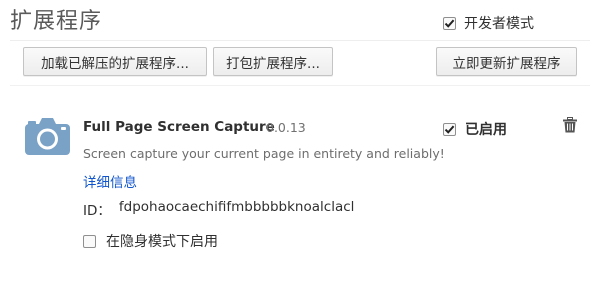 The width and height of the screenshot is (600, 283). Describe the element at coordinates (570, 125) in the screenshot. I see `trash-icon` at that location.